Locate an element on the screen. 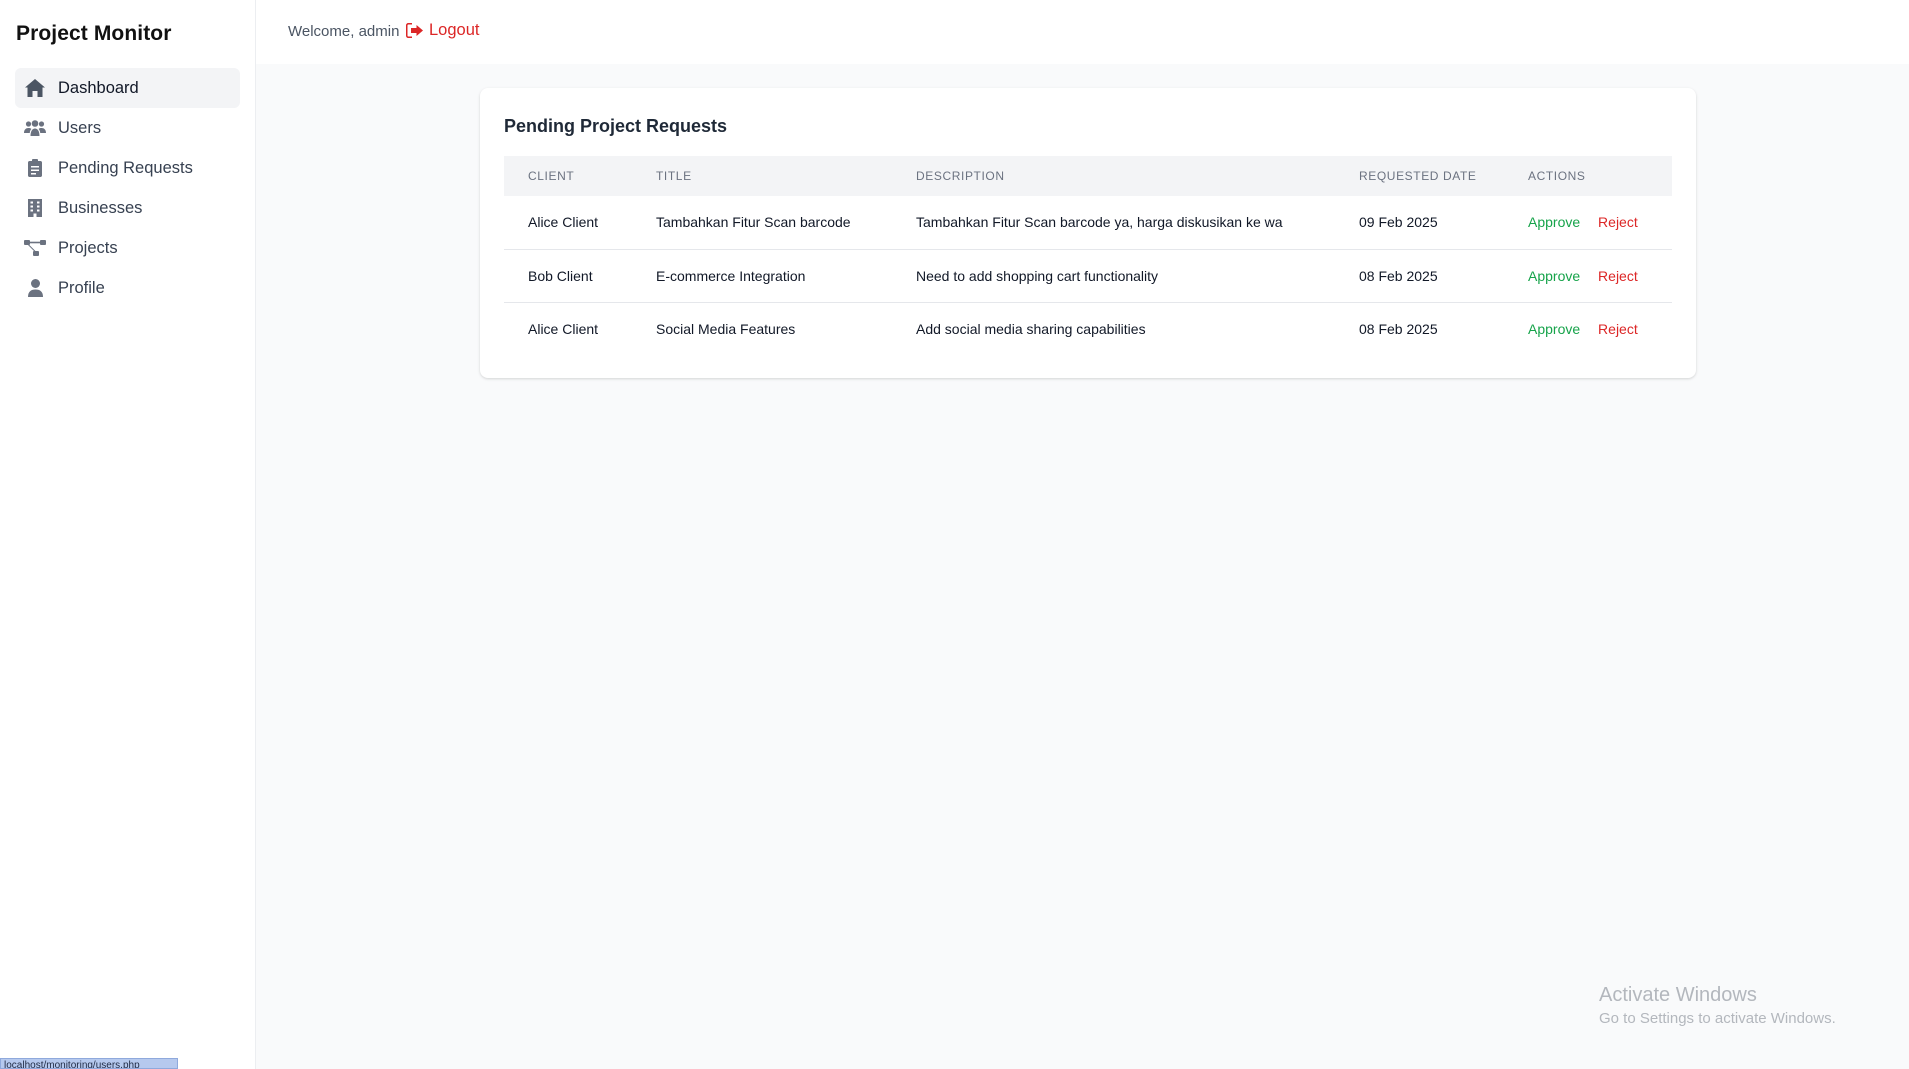 This screenshot has height=1069, width=1909. welcome-text: Welcome, admin is located at coordinates (344, 31).